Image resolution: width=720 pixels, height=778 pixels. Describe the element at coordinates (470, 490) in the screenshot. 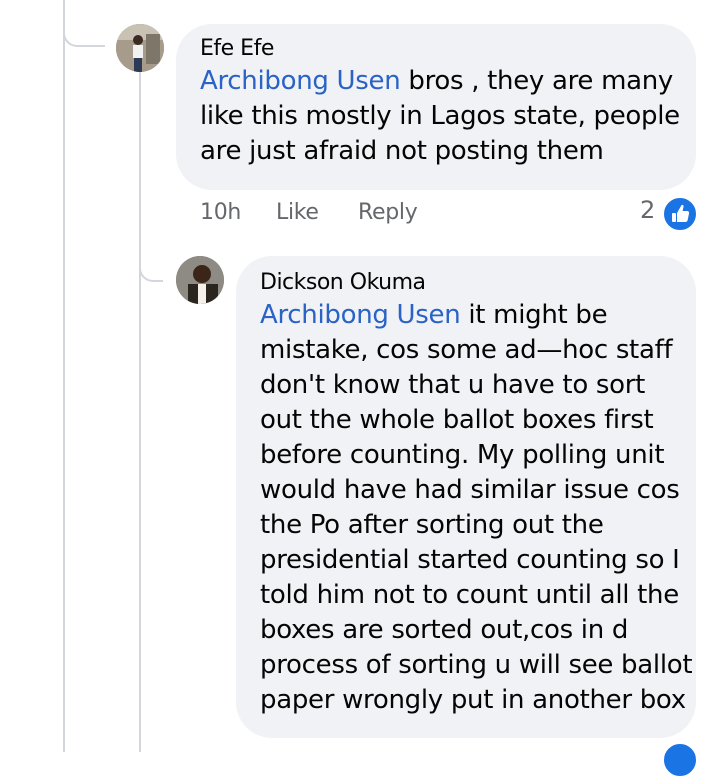

I see `comment-text-line: would have had similar issue cos` at that location.